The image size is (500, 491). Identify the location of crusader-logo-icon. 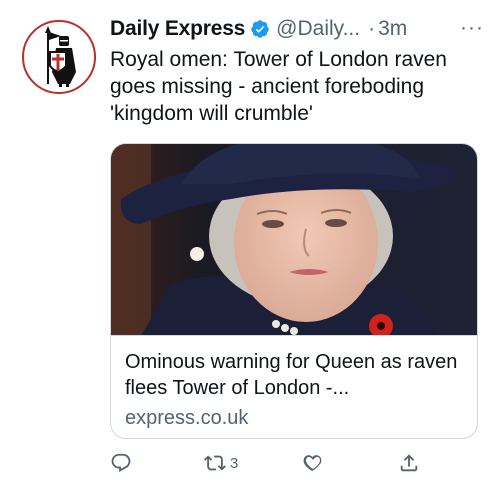
(60, 56).